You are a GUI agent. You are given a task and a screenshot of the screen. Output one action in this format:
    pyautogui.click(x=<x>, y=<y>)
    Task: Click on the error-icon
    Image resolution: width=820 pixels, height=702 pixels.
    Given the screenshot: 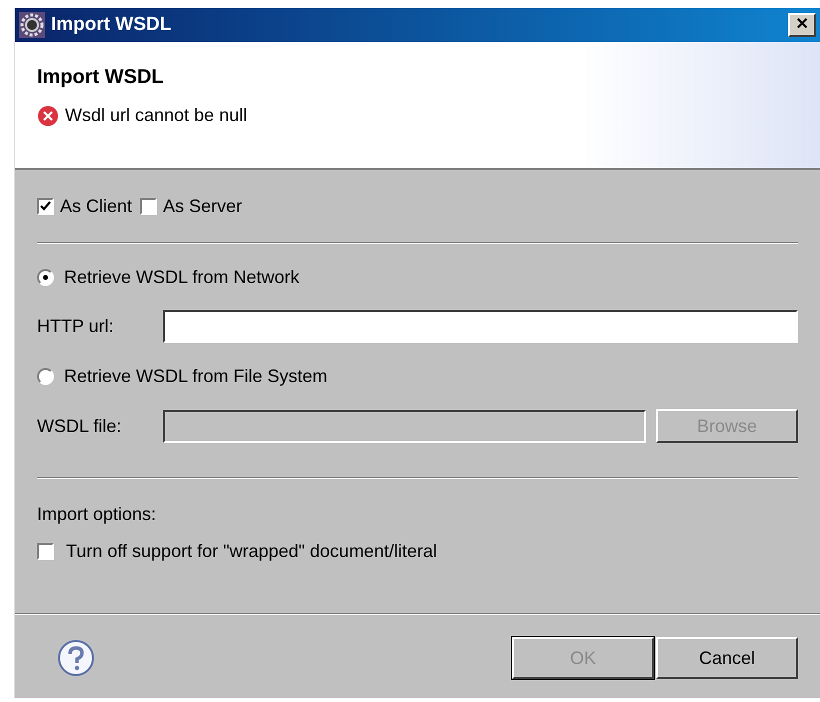 What is the action you would take?
    pyautogui.click(x=48, y=115)
    